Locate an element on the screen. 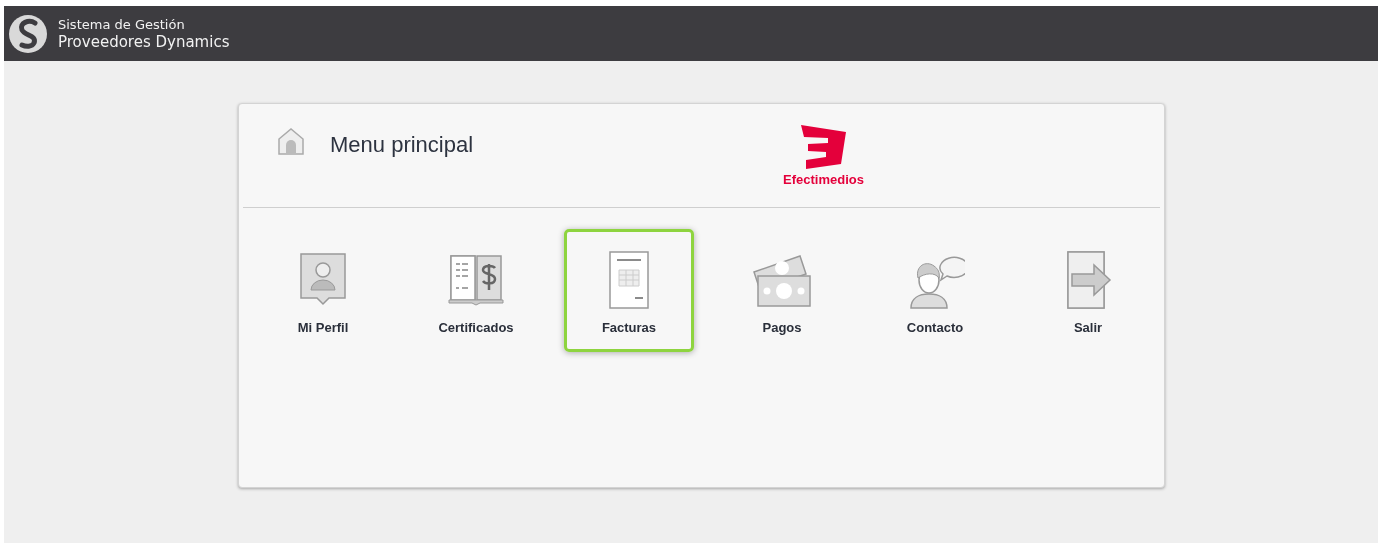 This screenshot has height=543, width=1381. menu-tile: Contacto is located at coordinates (935, 290).